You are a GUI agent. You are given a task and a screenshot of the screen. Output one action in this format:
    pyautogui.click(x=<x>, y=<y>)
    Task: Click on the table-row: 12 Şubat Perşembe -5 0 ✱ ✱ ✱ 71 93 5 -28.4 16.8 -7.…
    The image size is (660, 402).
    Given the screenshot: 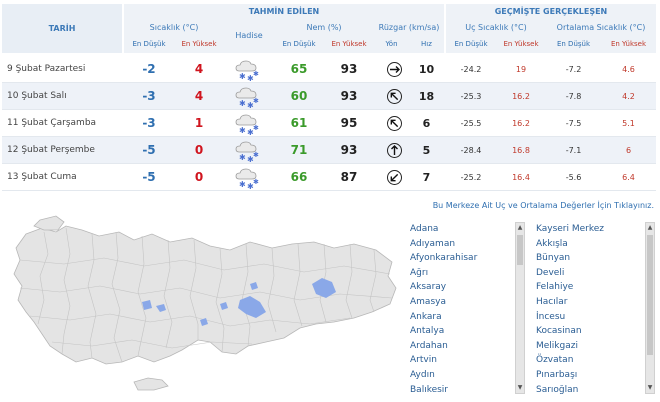 What is the action you would take?
    pyautogui.click(x=329, y=150)
    